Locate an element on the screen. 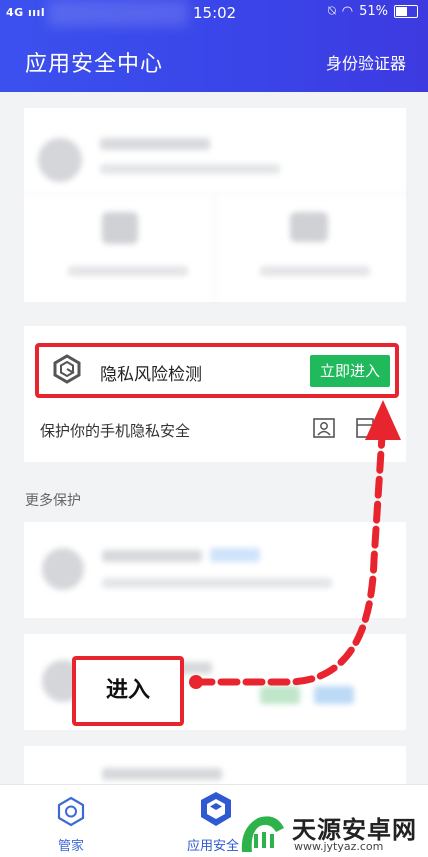 Image resolution: width=428 pixels, height=857 pixels. privacy-subtitle: 保护你的手机隐私安全 is located at coordinates (115, 431).